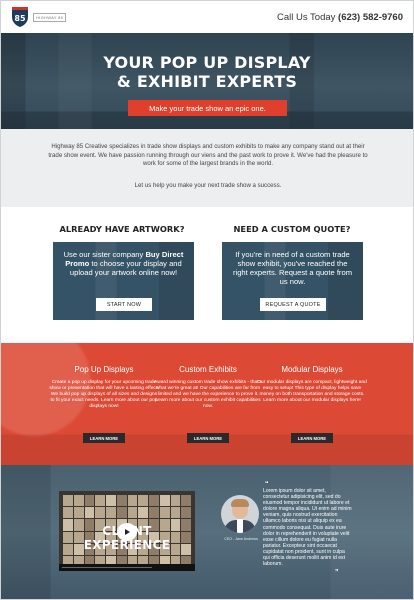  What do you see at coordinates (104, 254) in the screenshot?
I see `artwork-text-before: Use our sister company` at bounding box center [104, 254].